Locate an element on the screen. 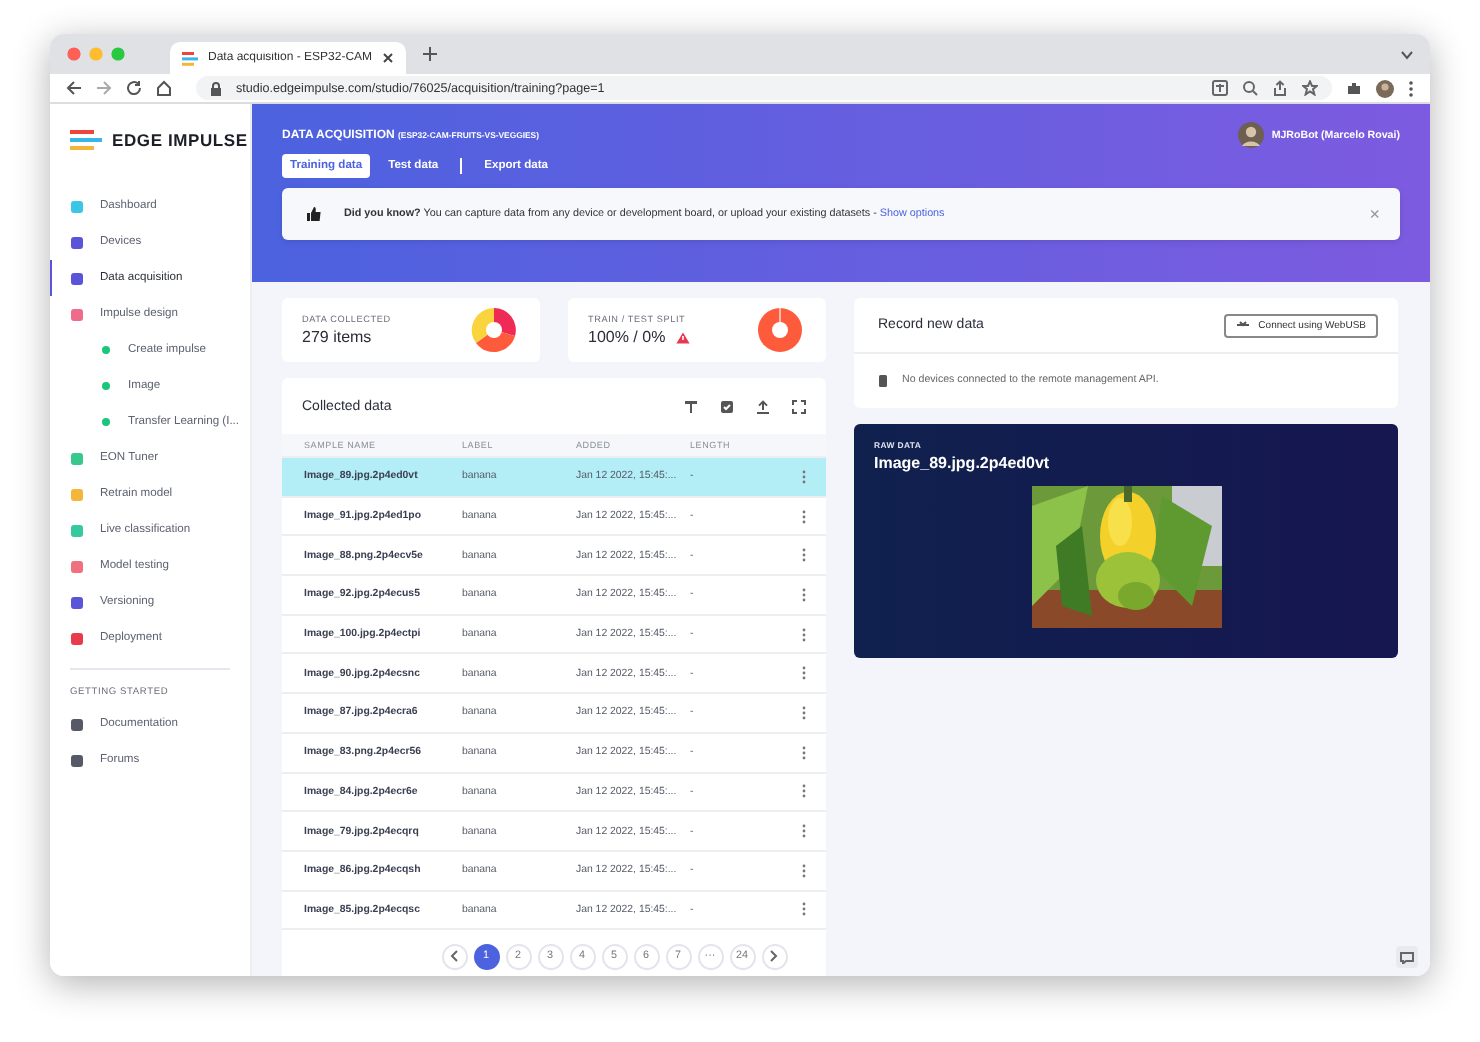 Image resolution: width=1480 pixels, height=1042 pixels. chat-icon is located at coordinates (1407, 957).